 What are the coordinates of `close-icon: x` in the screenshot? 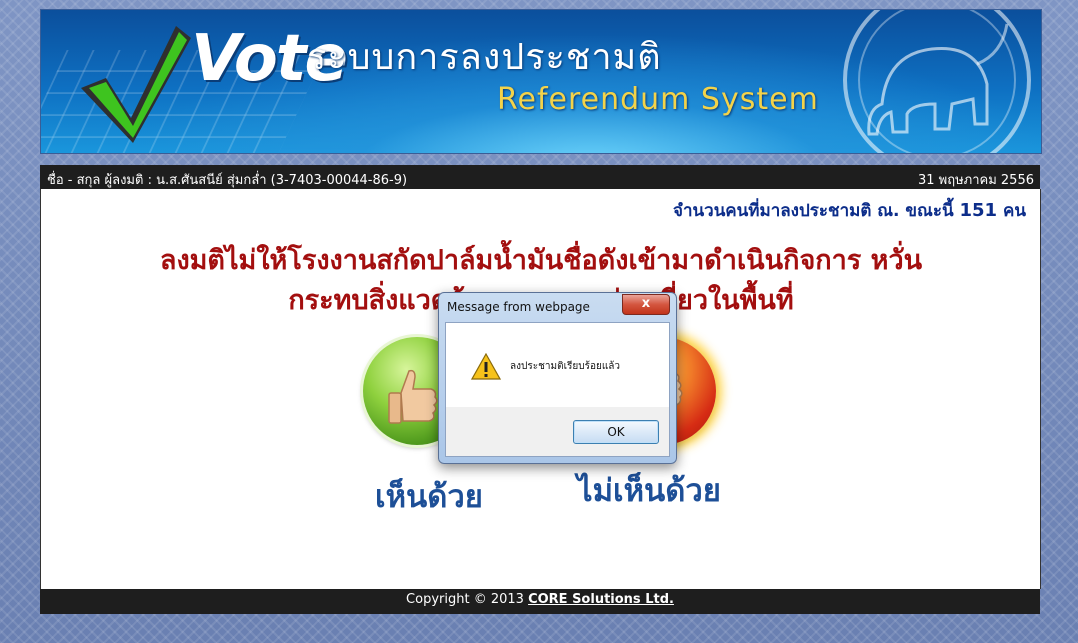 It's located at (646, 303).